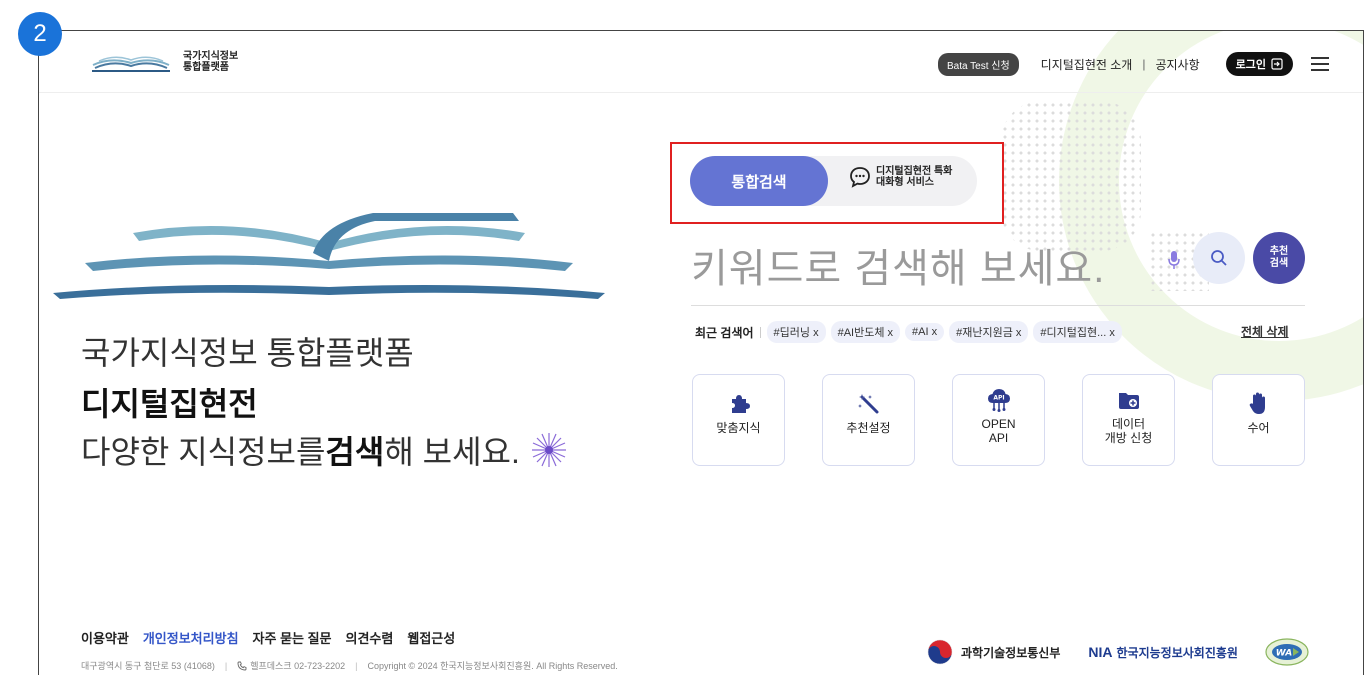 This screenshot has width=1365, height=675. What do you see at coordinates (1177, 64) in the screenshot?
I see `nav-link-notice: 공지사항` at bounding box center [1177, 64].